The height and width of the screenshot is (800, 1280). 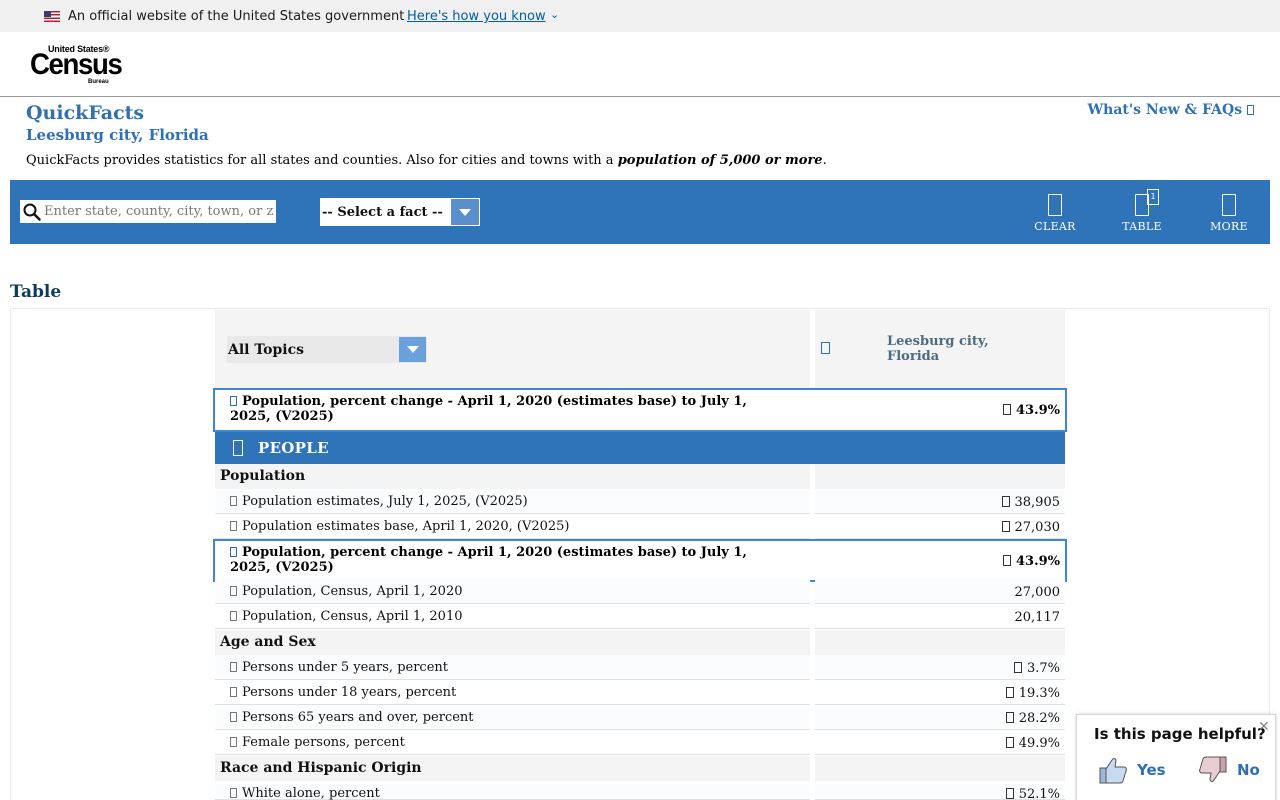 I want to click on table-button: 1 TABLE, so click(x=1142, y=211).